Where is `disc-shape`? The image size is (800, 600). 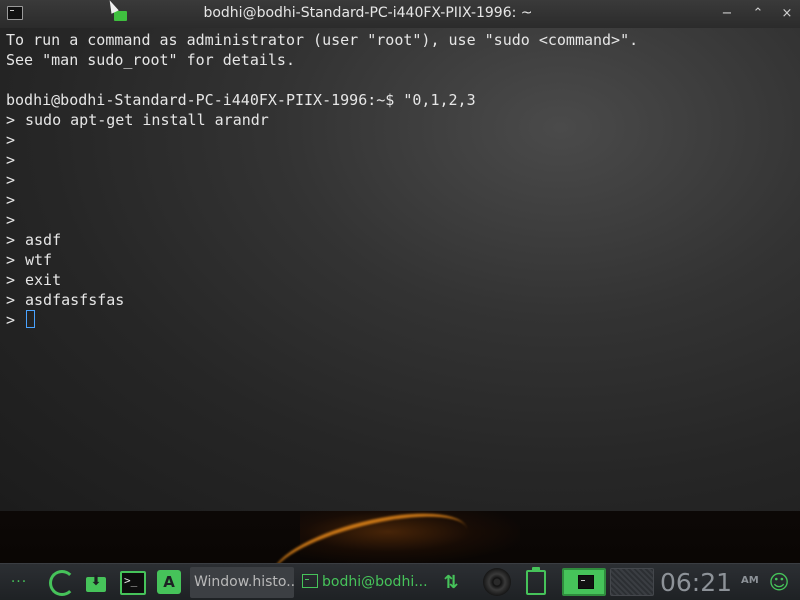
disc-shape is located at coordinates (497, 582).